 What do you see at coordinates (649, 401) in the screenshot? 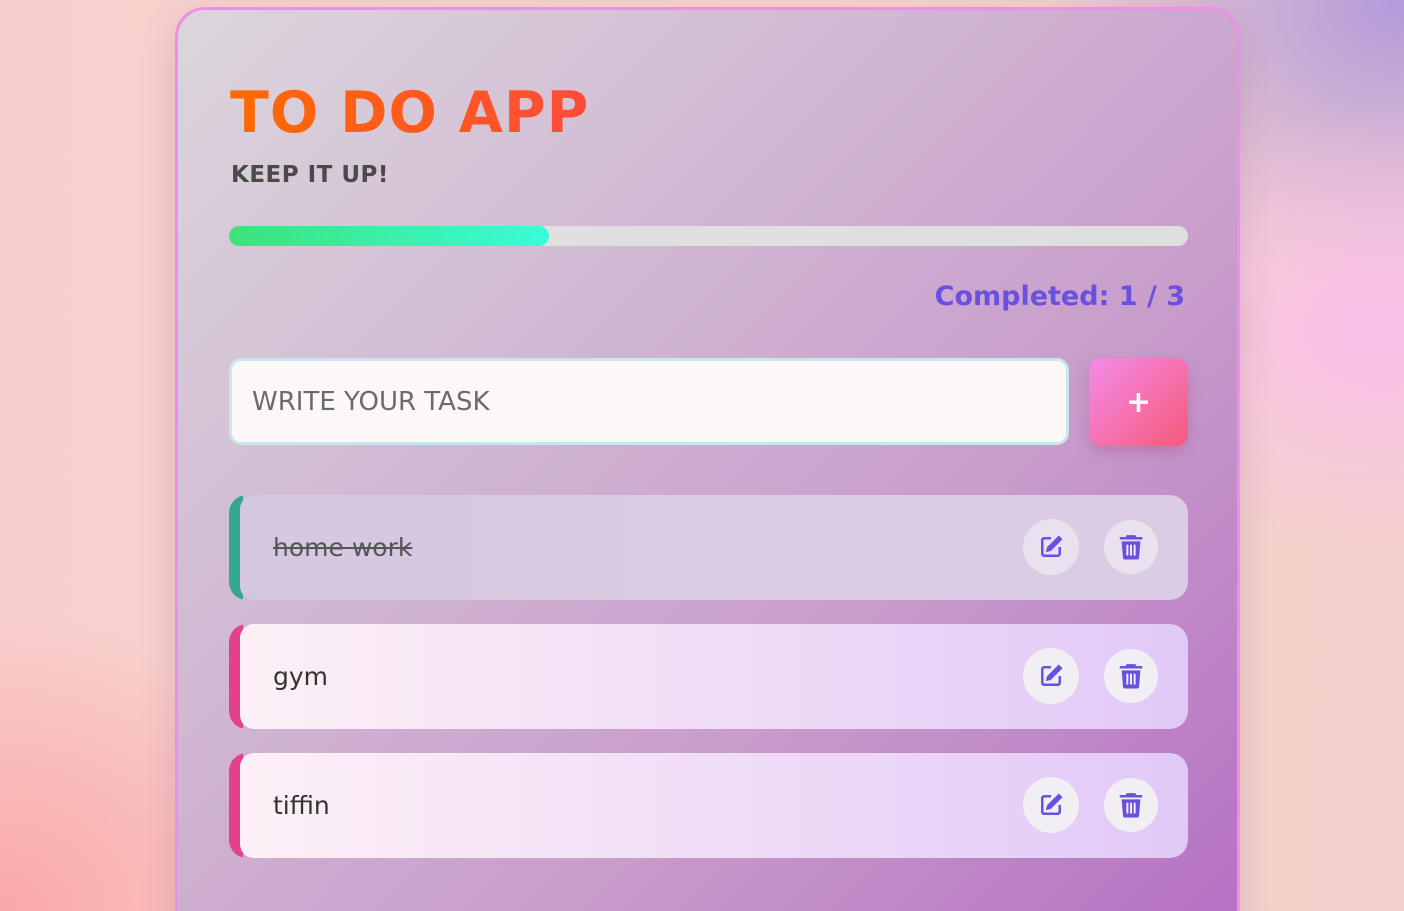
I see `task-input` at bounding box center [649, 401].